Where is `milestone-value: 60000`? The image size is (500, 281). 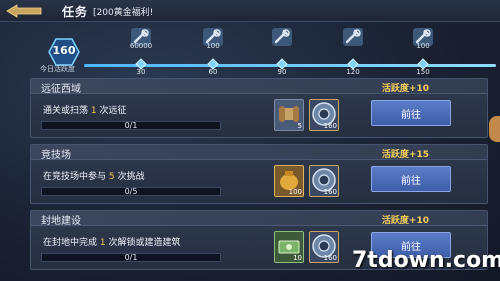
milestone-value: 60000 is located at coordinates (141, 46).